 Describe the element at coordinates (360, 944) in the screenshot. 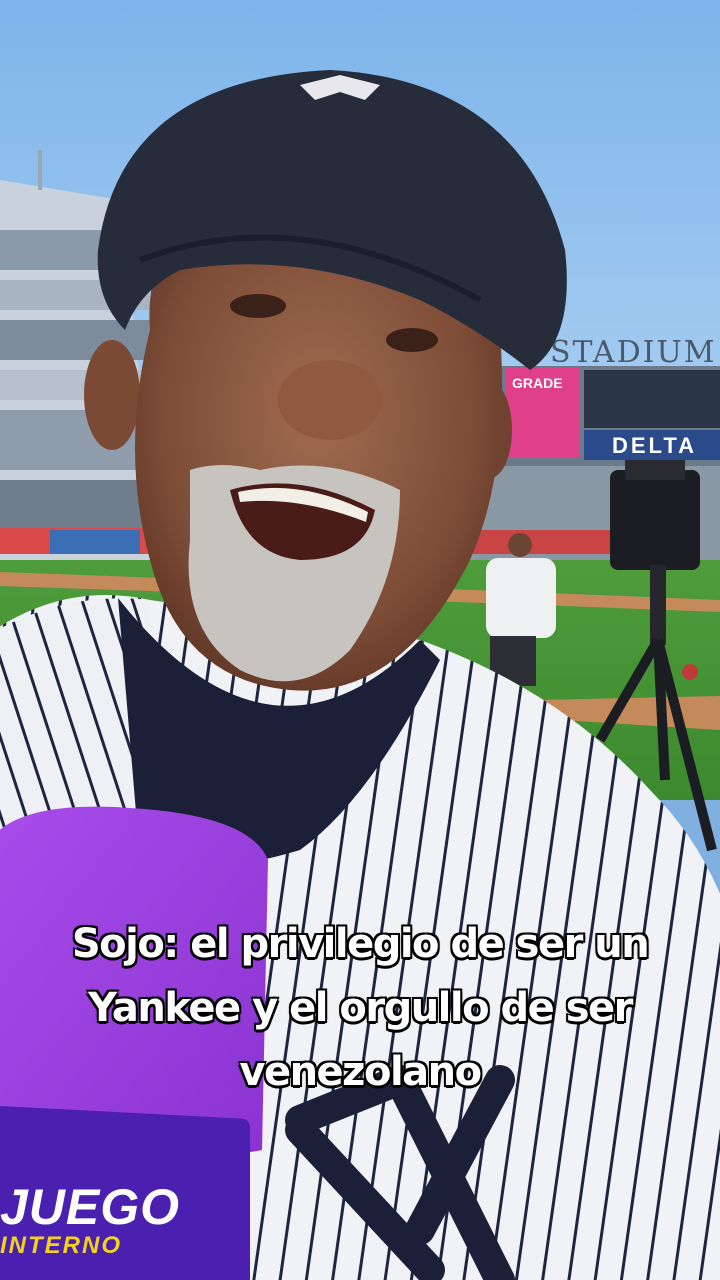

I see `caption-line-1: Sojo: el privilegio de ser un` at that location.